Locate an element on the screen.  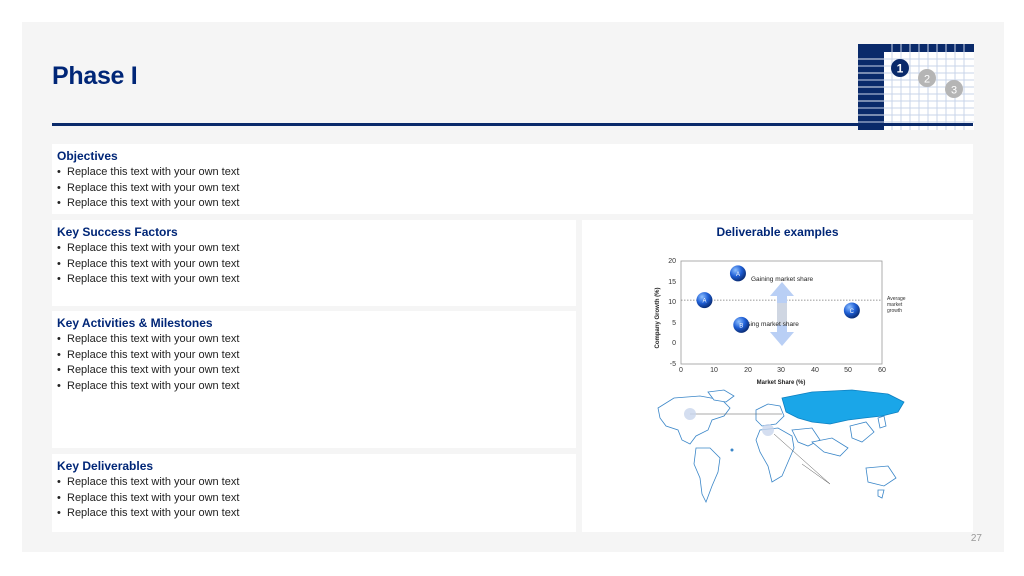
chart-y-tick: 5 is located at coordinates (674, 323).